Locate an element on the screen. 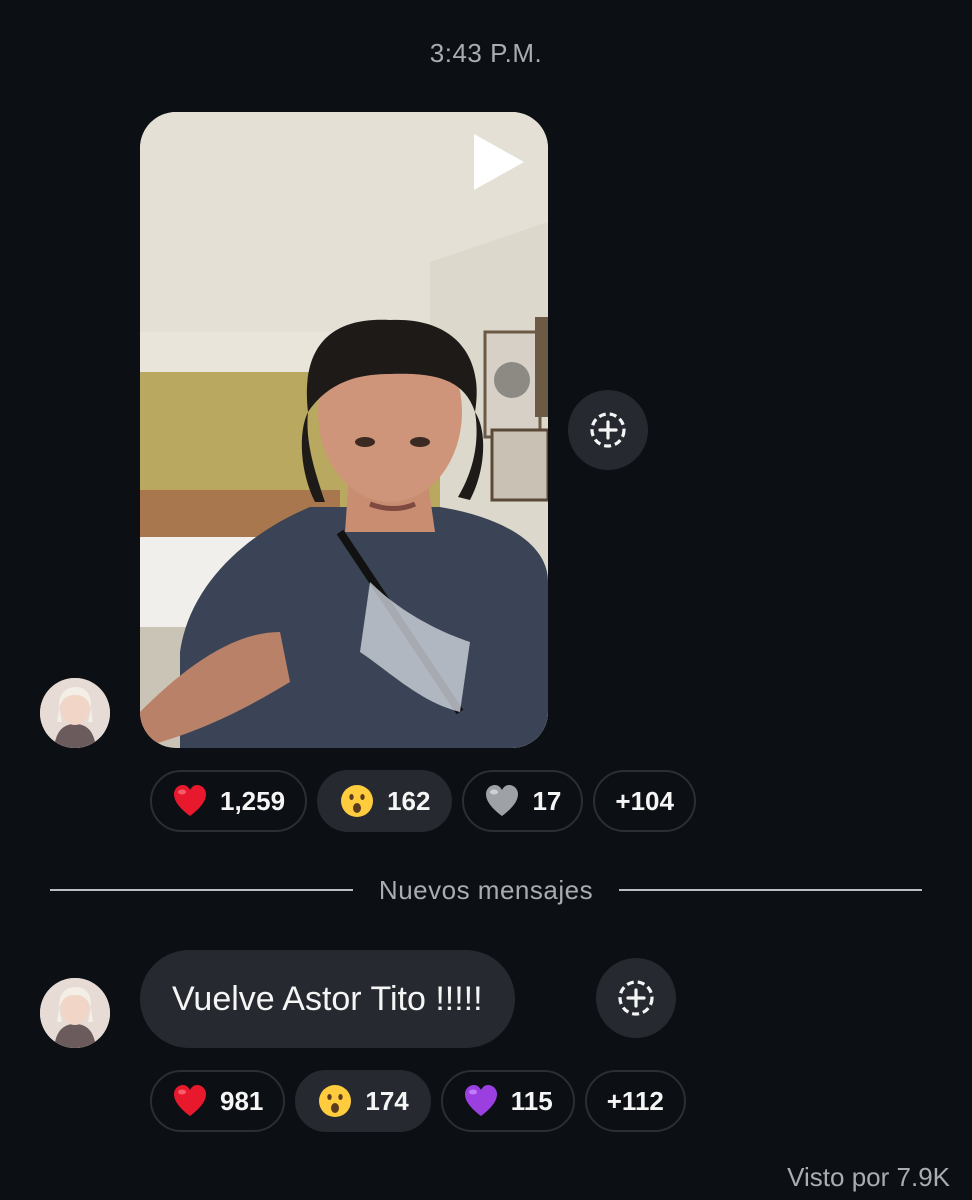  reaction-more: +112 is located at coordinates (635, 1101).